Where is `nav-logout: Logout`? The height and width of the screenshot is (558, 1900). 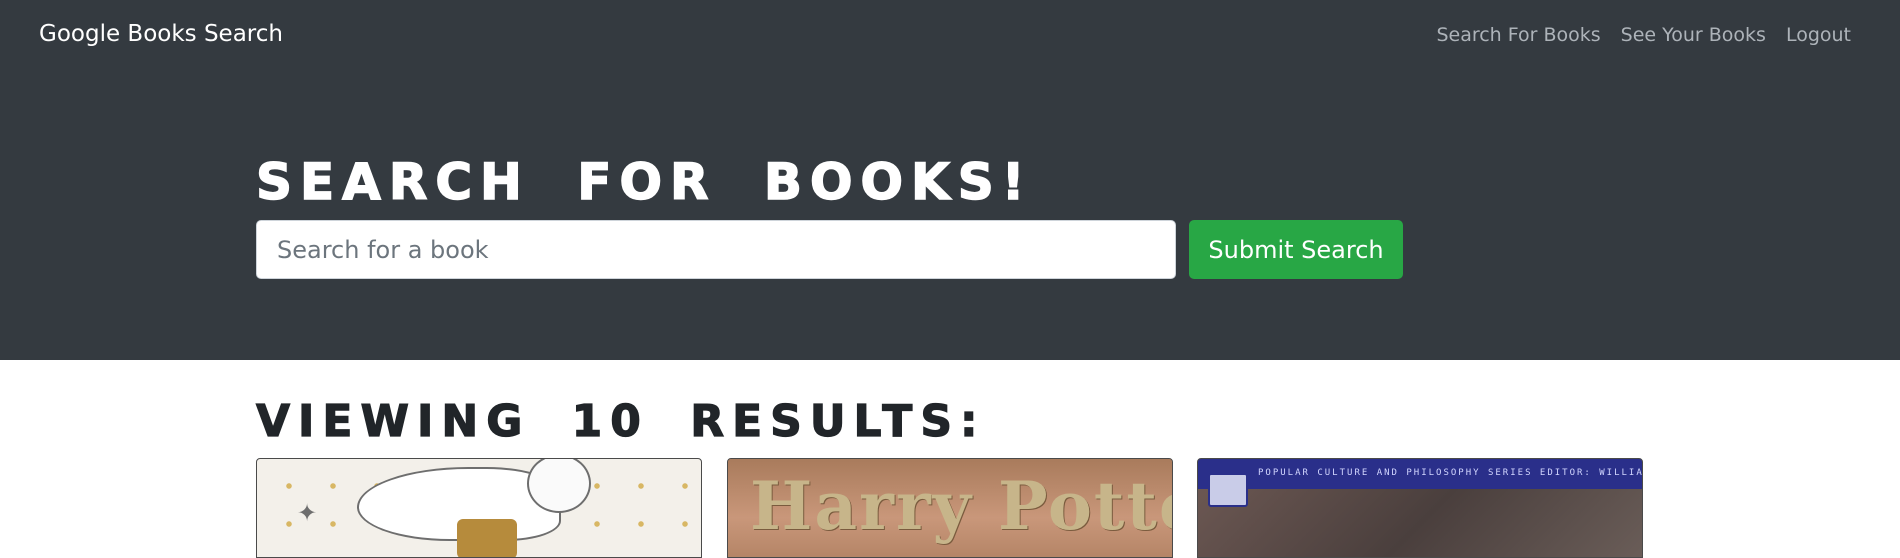
nav-logout: Logout is located at coordinates (1818, 35).